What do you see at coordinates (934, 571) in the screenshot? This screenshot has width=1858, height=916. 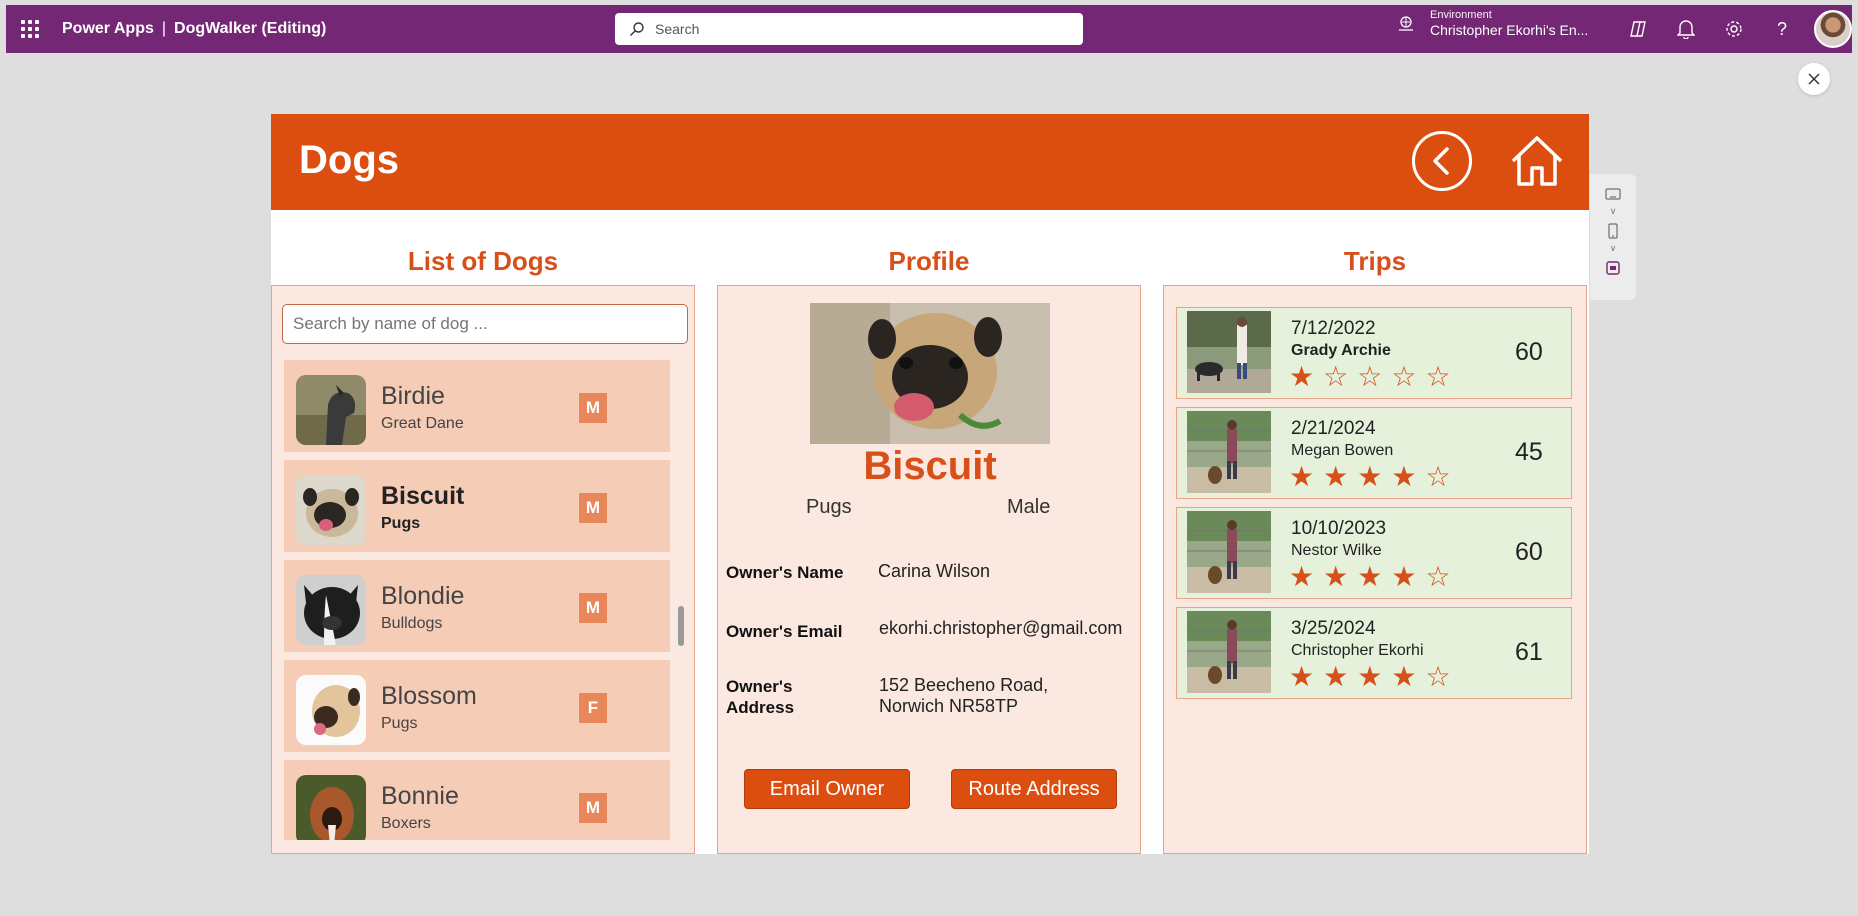 I see `owner-name-value: Carina Wilson` at bounding box center [934, 571].